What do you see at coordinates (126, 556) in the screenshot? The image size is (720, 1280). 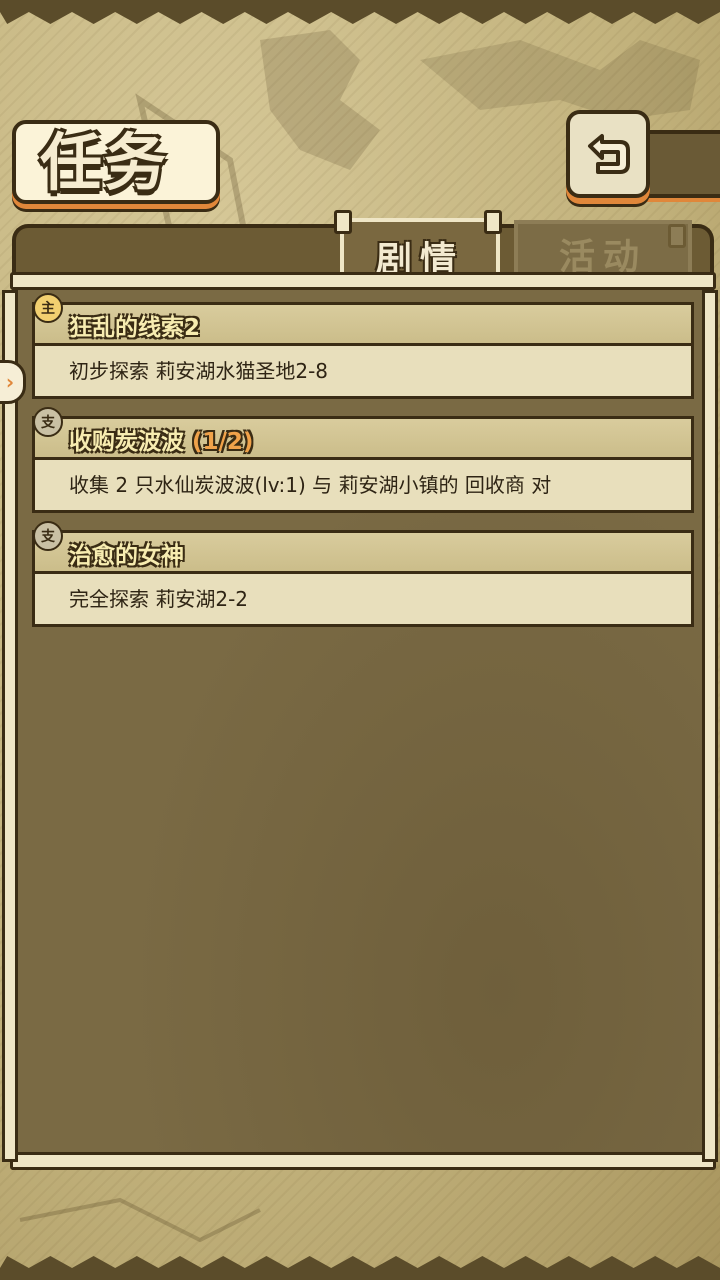 I see `quest-title-text: 治愈的女神` at bounding box center [126, 556].